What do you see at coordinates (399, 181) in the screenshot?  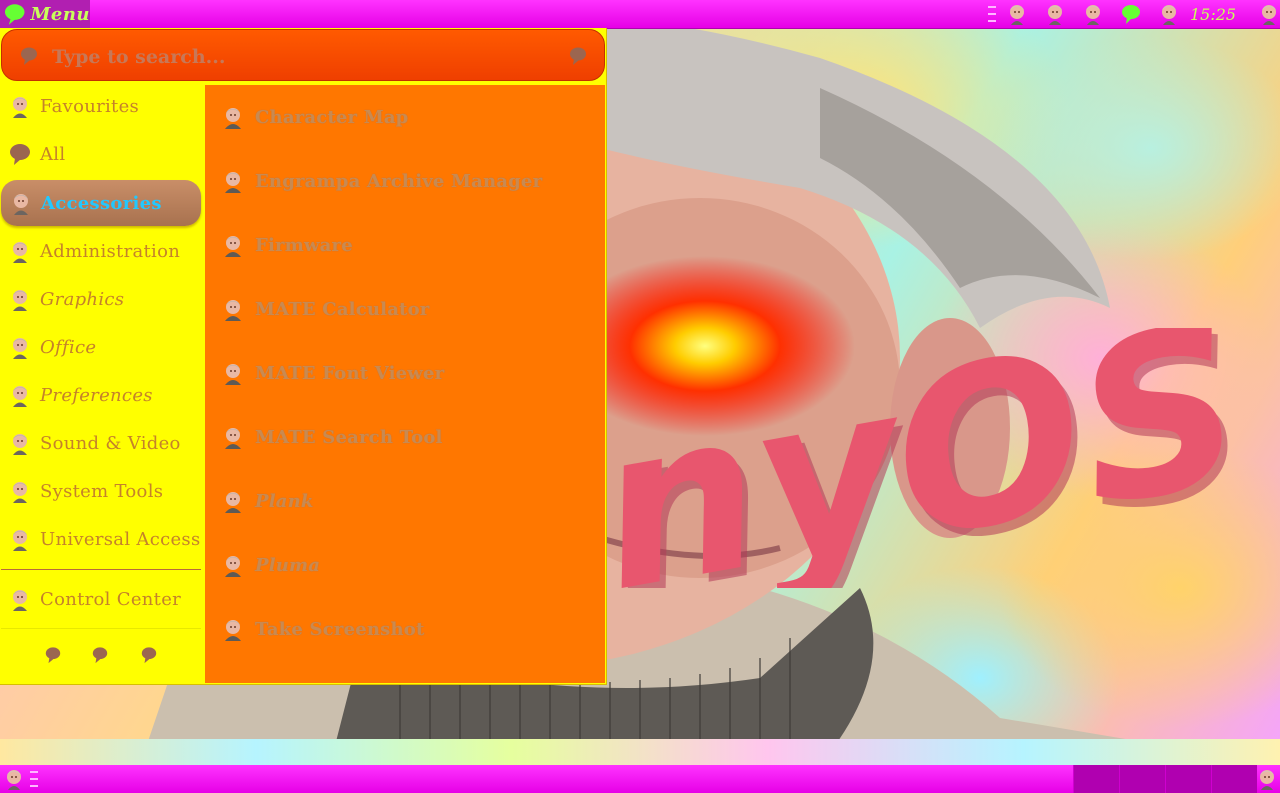 I see `app-label: Engrampa Archive Manager` at bounding box center [399, 181].